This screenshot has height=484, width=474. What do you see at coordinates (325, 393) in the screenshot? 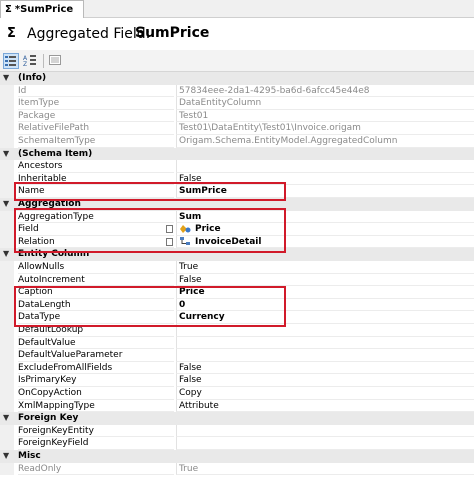
I see `property-value: Copy` at bounding box center [325, 393].